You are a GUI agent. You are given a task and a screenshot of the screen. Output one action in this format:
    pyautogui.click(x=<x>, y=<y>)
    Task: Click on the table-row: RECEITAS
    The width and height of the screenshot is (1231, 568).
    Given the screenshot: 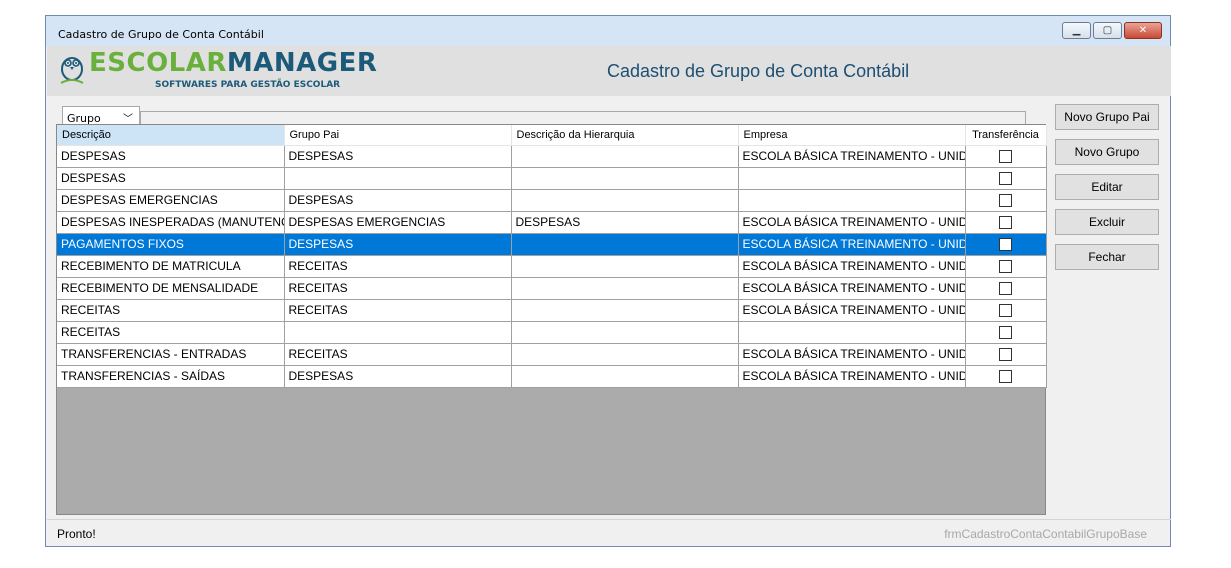 What is the action you would take?
    pyautogui.click(x=552, y=332)
    